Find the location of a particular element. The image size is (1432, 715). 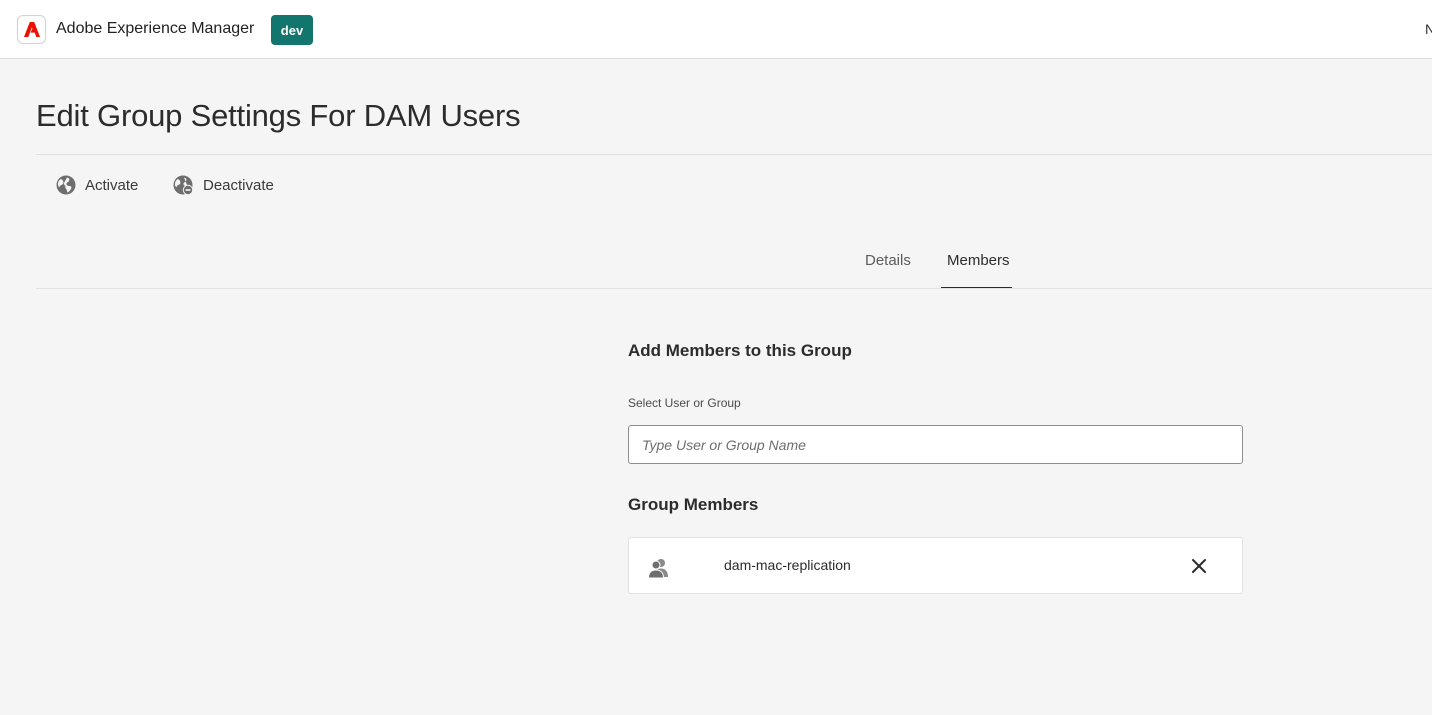

page-title: Edit Group Settings For DAM Users is located at coordinates (278, 115).